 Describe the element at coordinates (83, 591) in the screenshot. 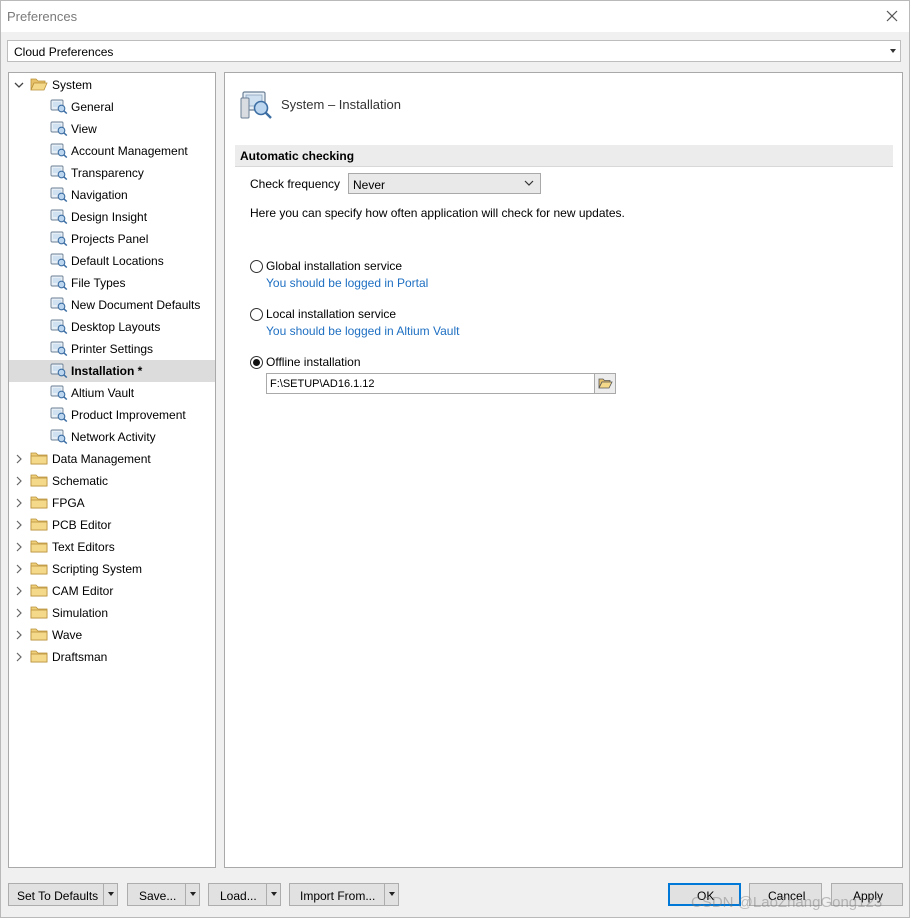

I see `tree-label: CAM Editor` at that location.